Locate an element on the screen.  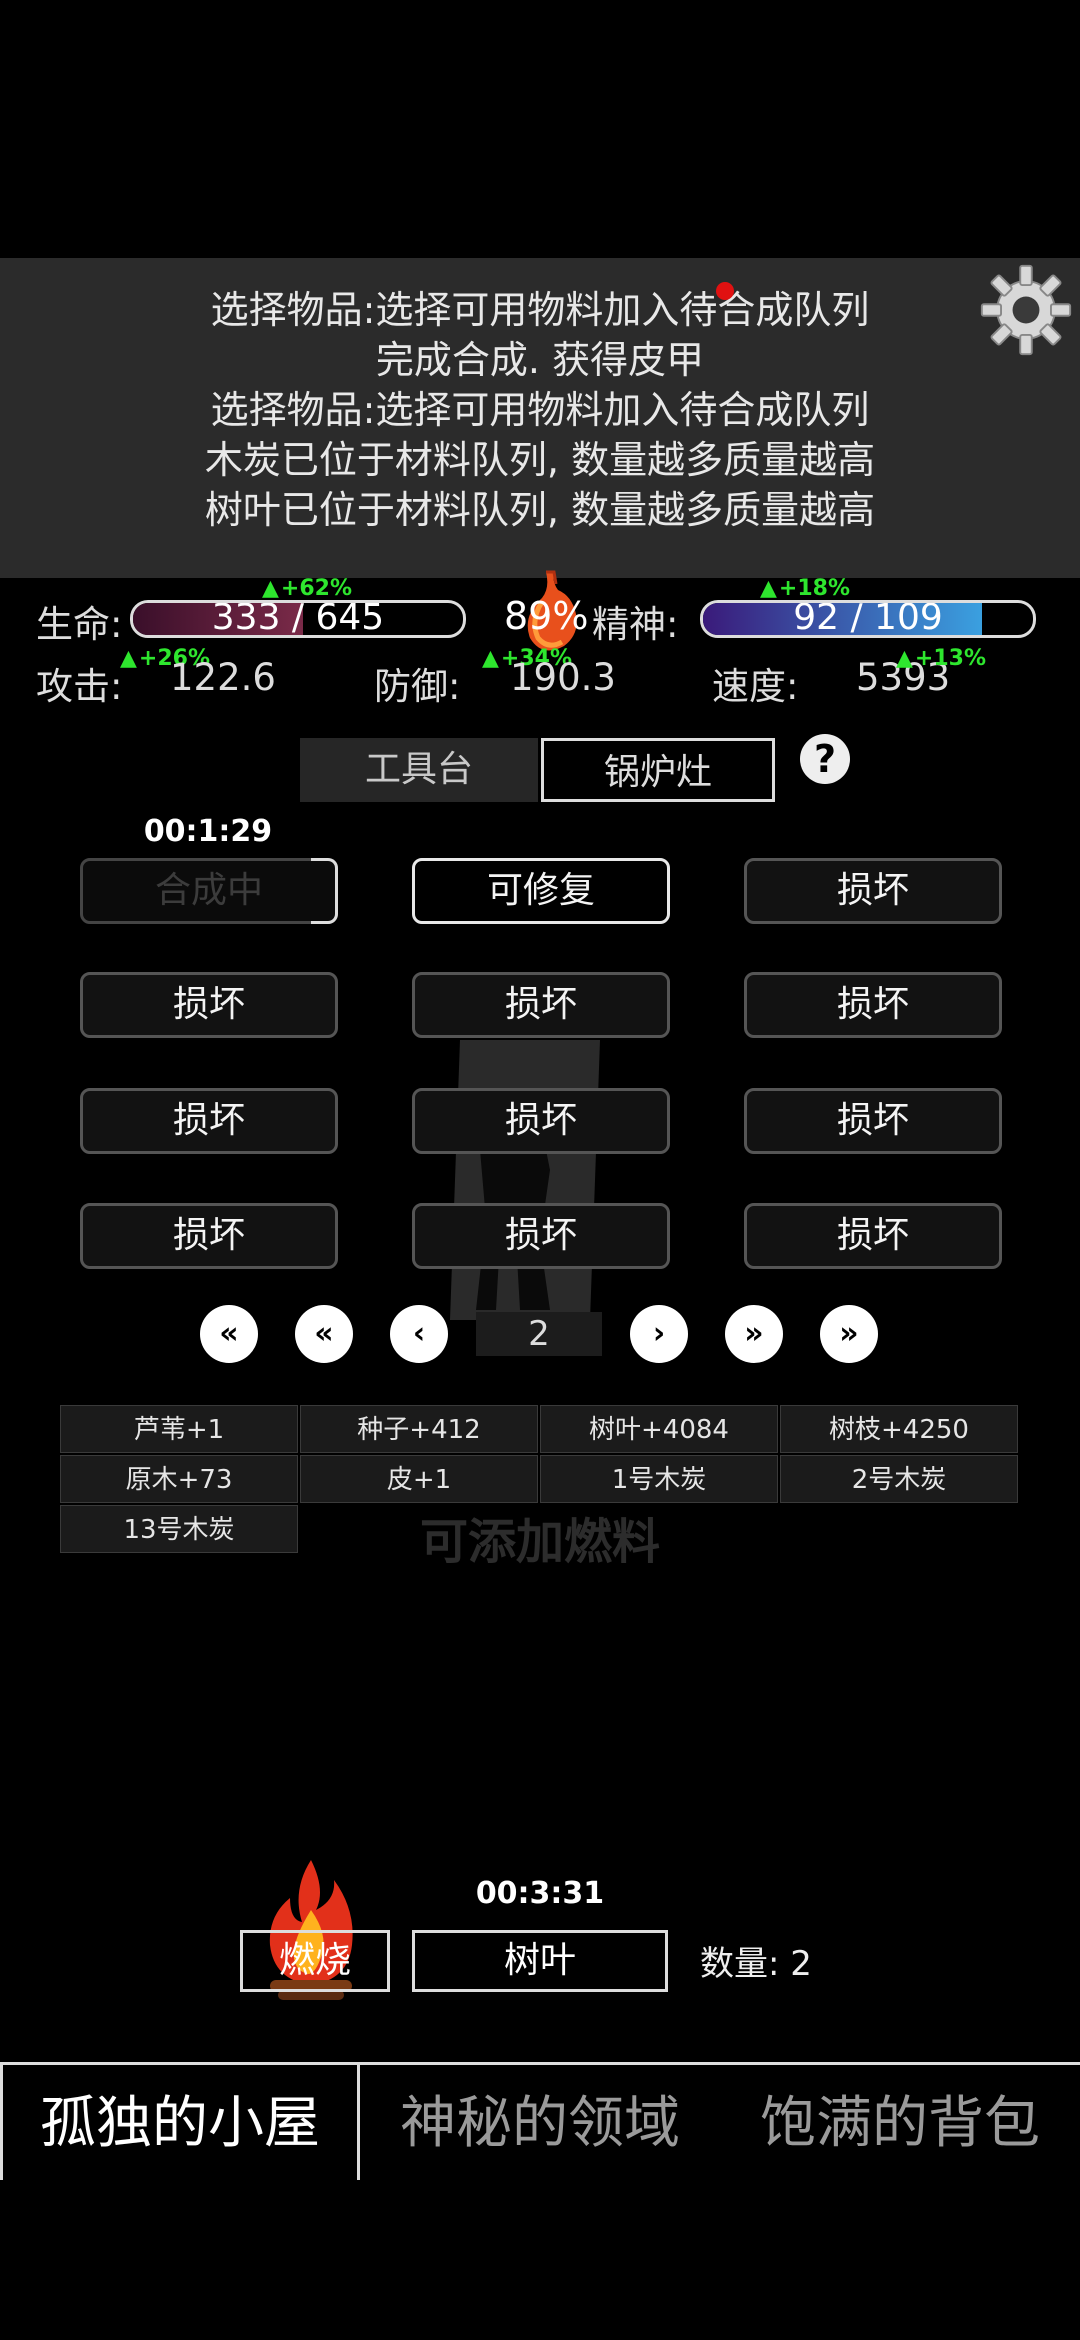
speed-label: 速度: is located at coordinates (755, 686).